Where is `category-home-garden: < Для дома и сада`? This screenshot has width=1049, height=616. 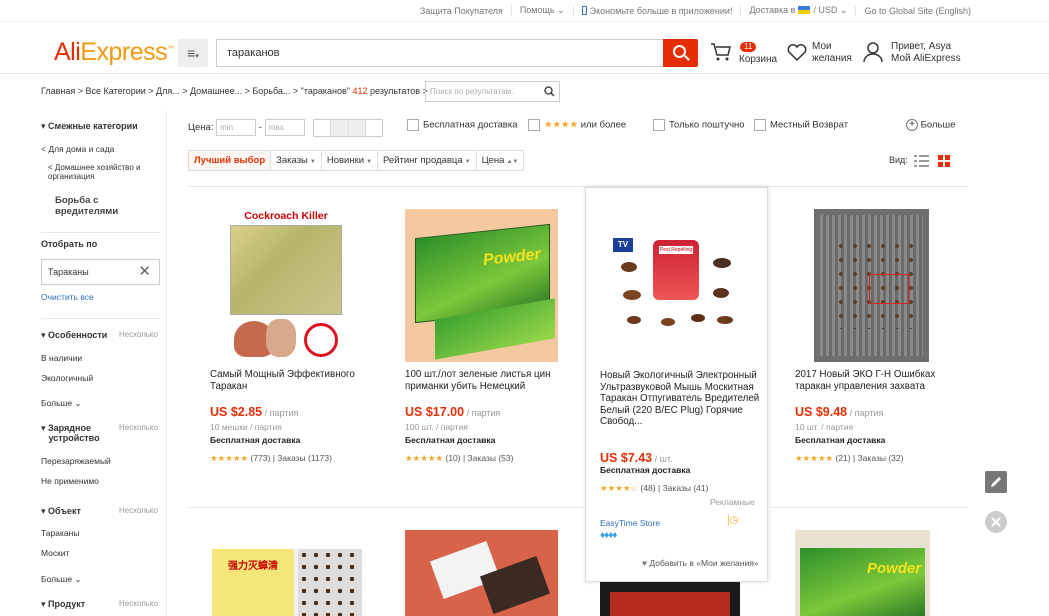
category-home-garden: < Для дома и сада is located at coordinates (77, 149).